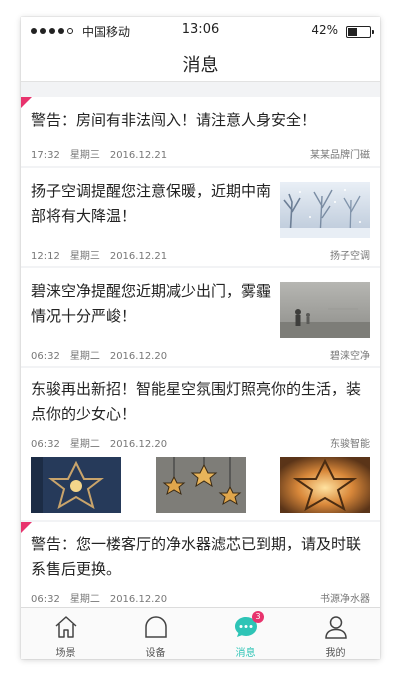  Describe the element at coordinates (258, 617) in the screenshot. I see `unread-badge: 3` at that location.